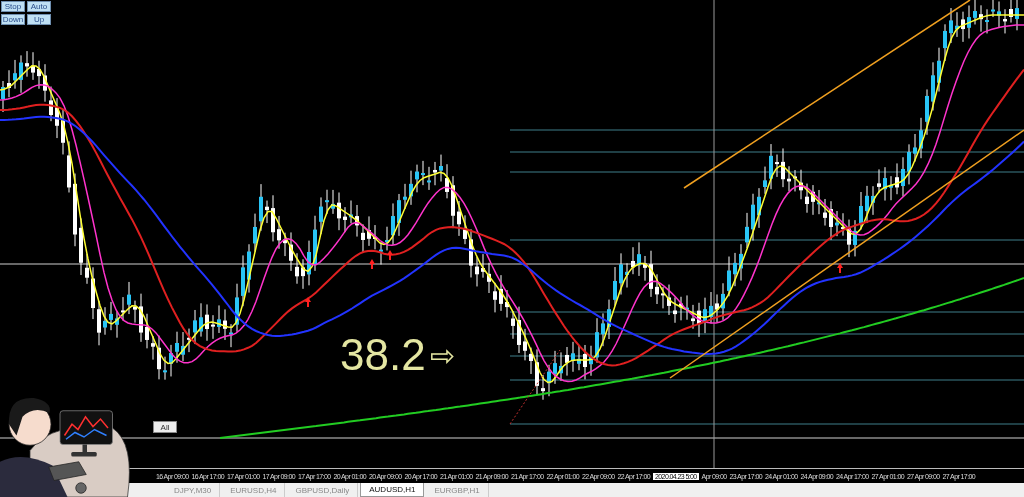  I want to click on chart-scroll-button: Down, so click(13, 19).